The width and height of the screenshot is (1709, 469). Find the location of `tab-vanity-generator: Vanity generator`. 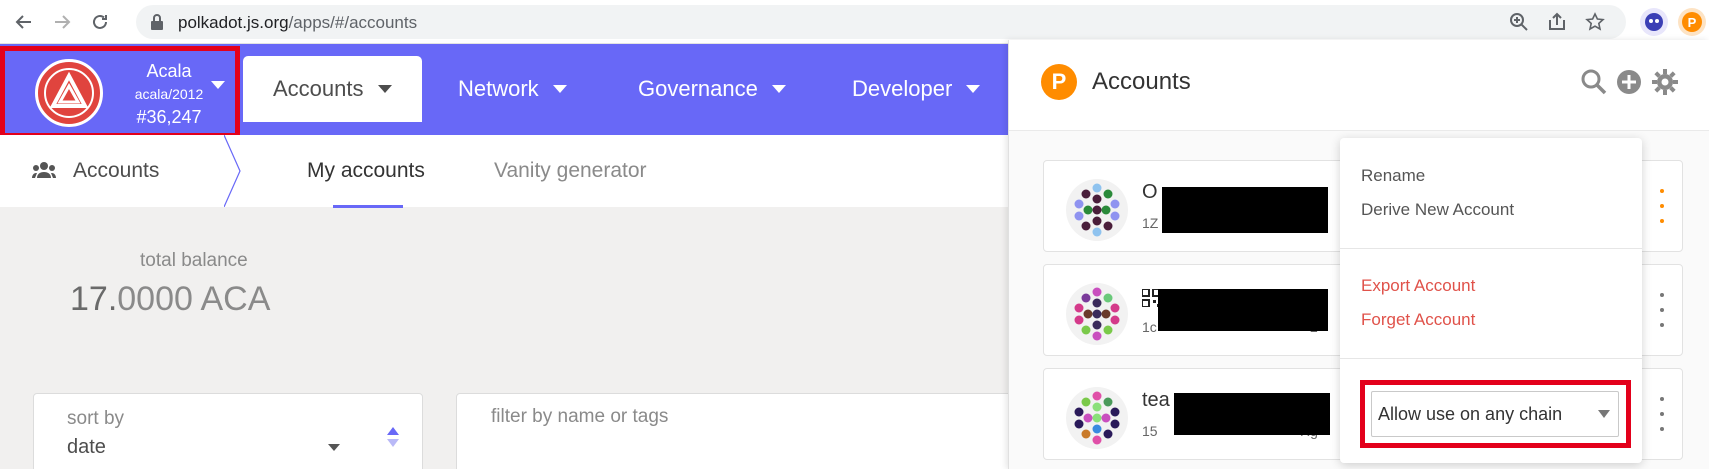

tab-vanity-generator: Vanity generator is located at coordinates (570, 171).